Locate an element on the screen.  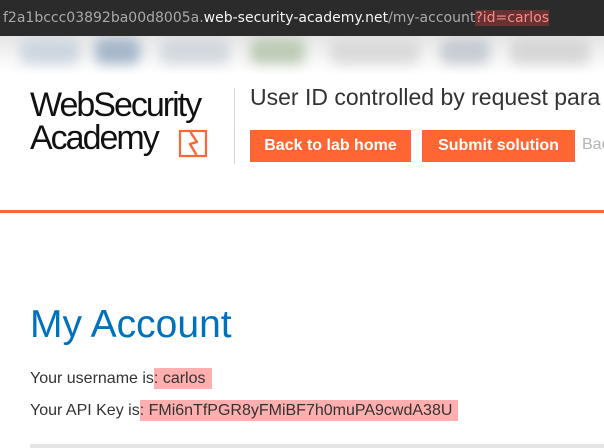
url-subdomain: f2a1bccc03892ba00d8005a. is located at coordinates (103, 18).